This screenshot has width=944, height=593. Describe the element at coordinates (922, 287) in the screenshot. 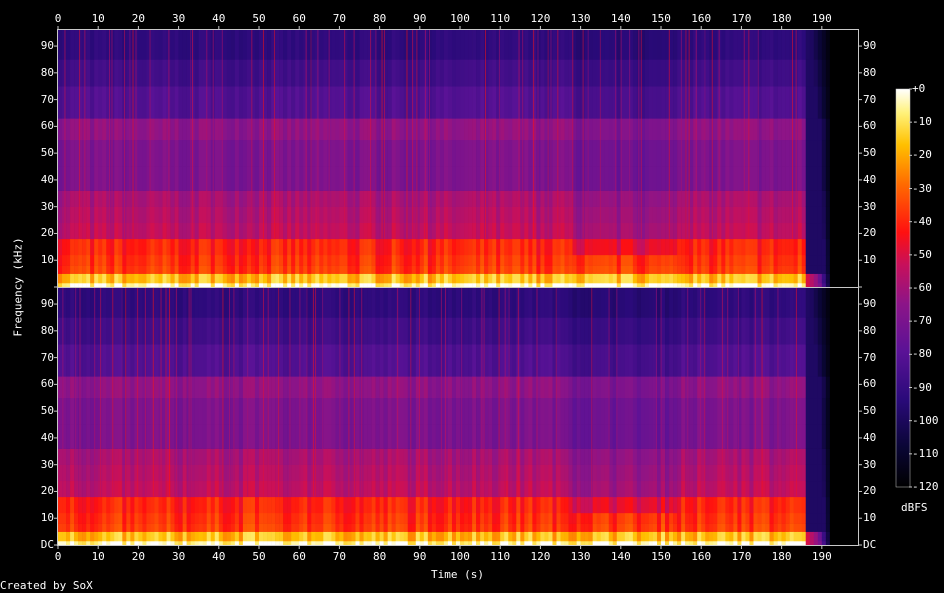

I see `colorbar-tick-label: -60` at that location.